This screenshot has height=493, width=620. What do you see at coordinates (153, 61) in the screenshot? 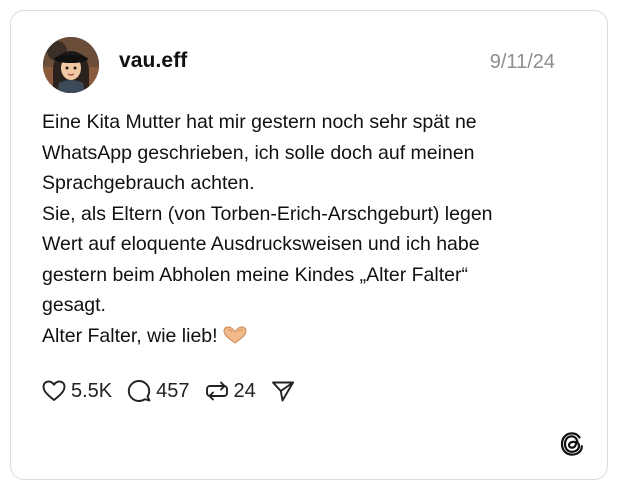
I see `username: vau.eff` at bounding box center [153, 61].